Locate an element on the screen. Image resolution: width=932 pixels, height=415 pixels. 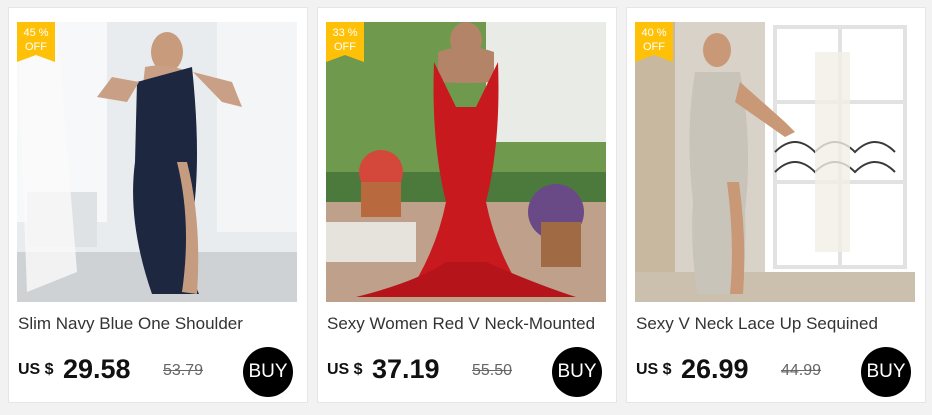
discount-badge: 33 % OFF is located at coordinates (345, 42).